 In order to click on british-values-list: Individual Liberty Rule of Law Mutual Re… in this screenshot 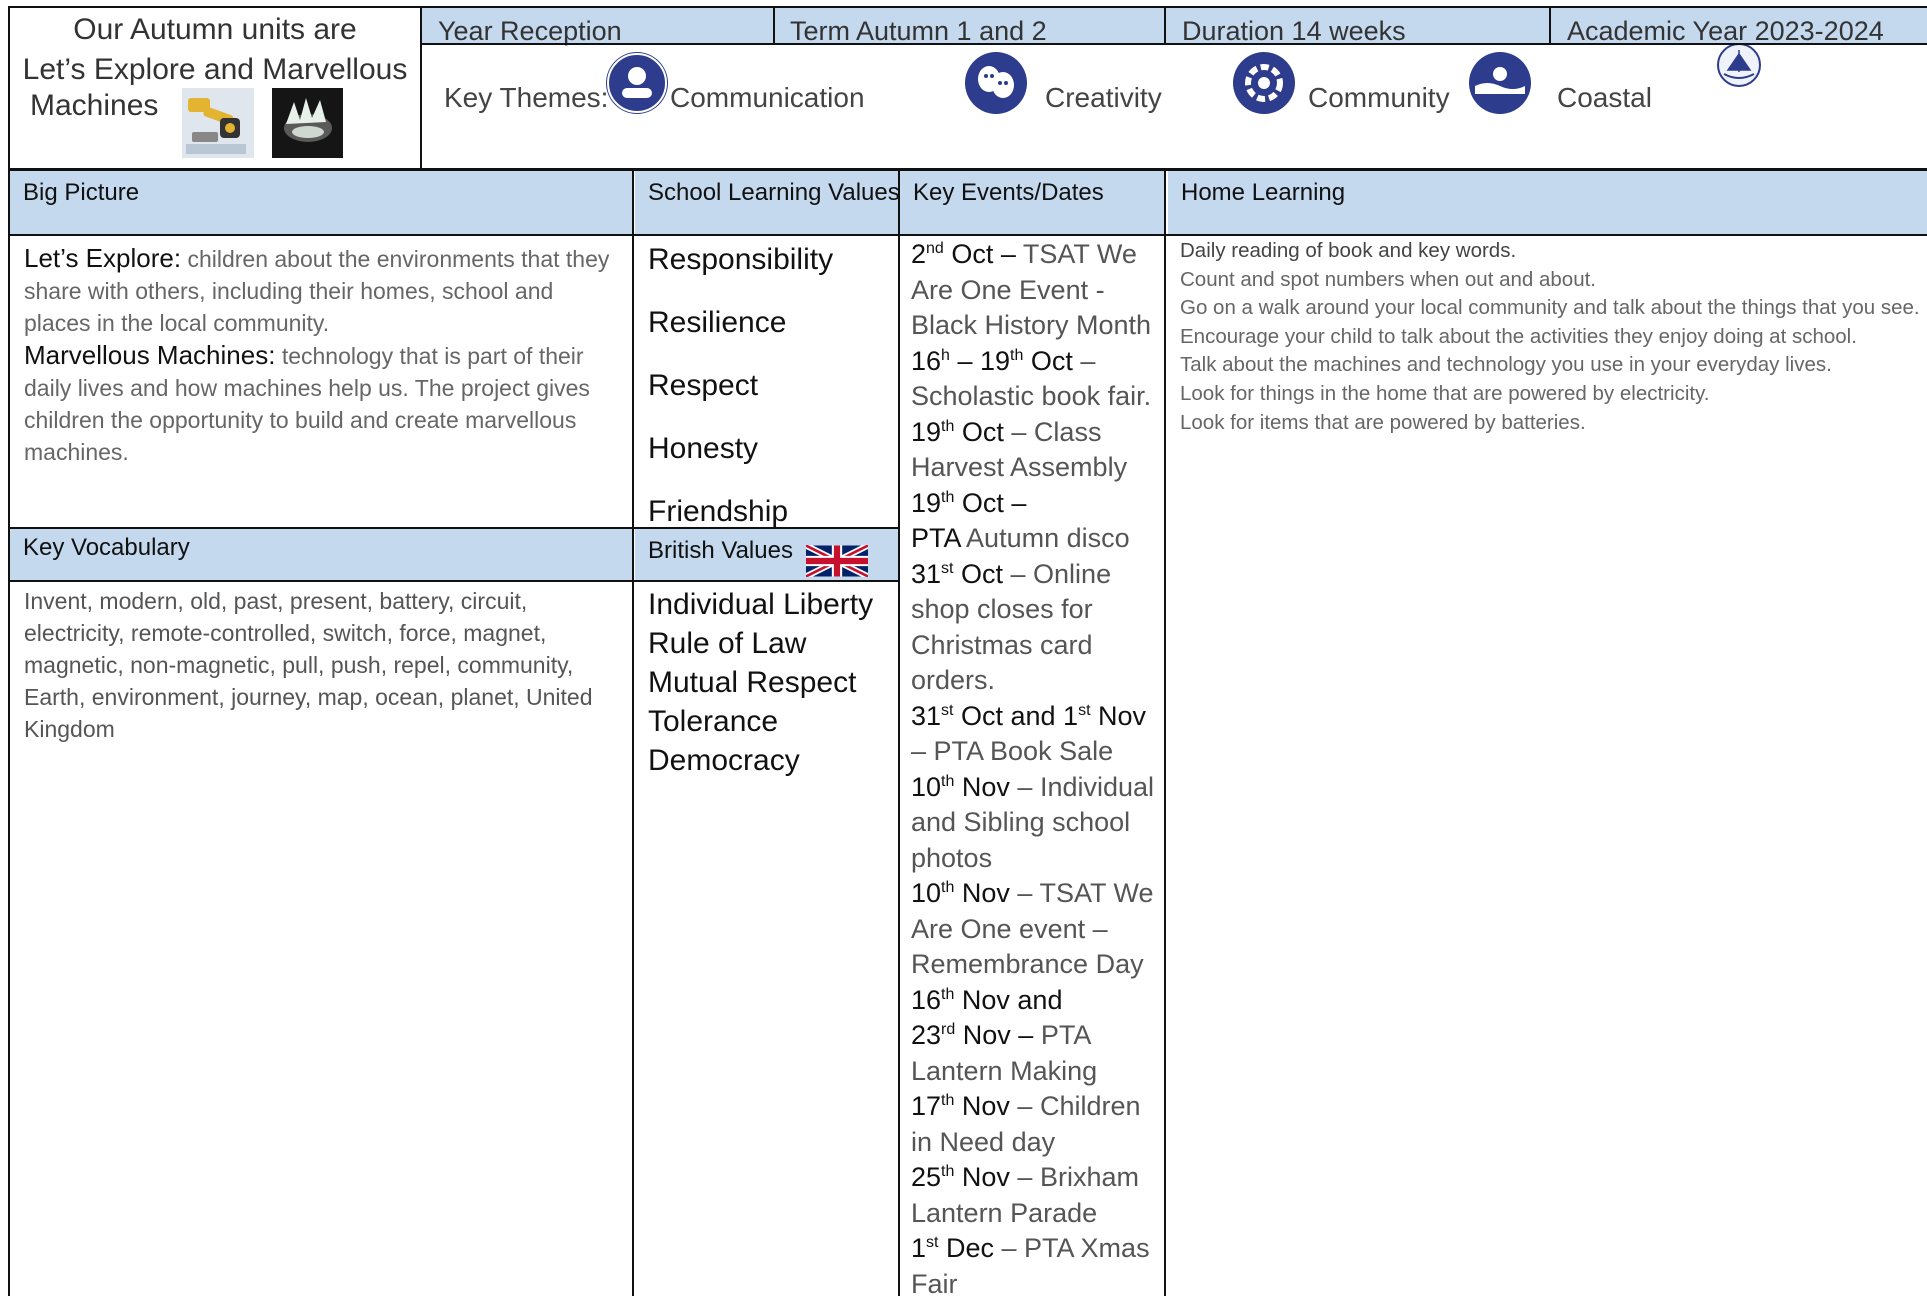, I will do `click(760, 682)`.